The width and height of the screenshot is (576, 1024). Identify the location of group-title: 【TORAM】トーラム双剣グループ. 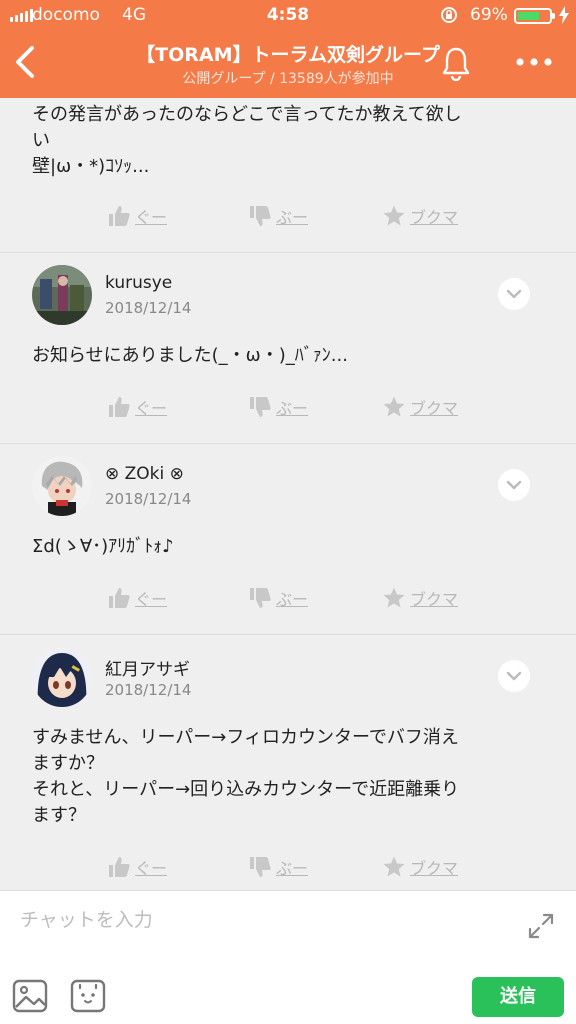
(288, 55).